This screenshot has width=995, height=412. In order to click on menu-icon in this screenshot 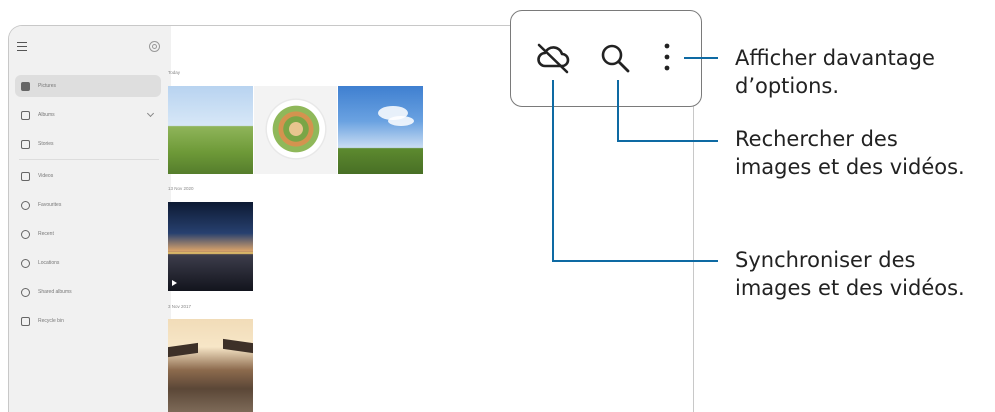, I will do `click(22, 47)`.